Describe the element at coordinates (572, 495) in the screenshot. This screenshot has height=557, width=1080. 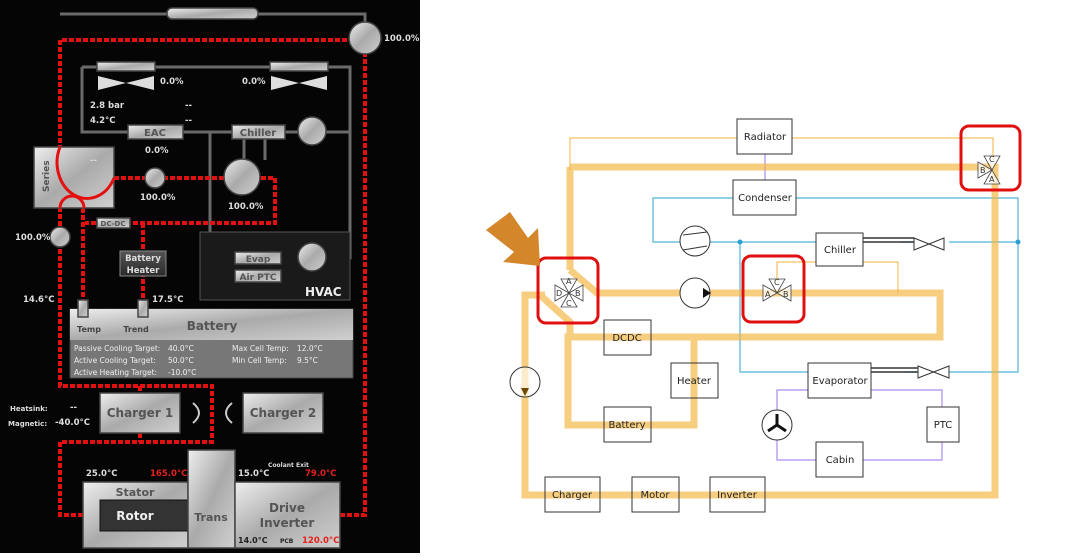
I see `svg-text: Charger` at that location.